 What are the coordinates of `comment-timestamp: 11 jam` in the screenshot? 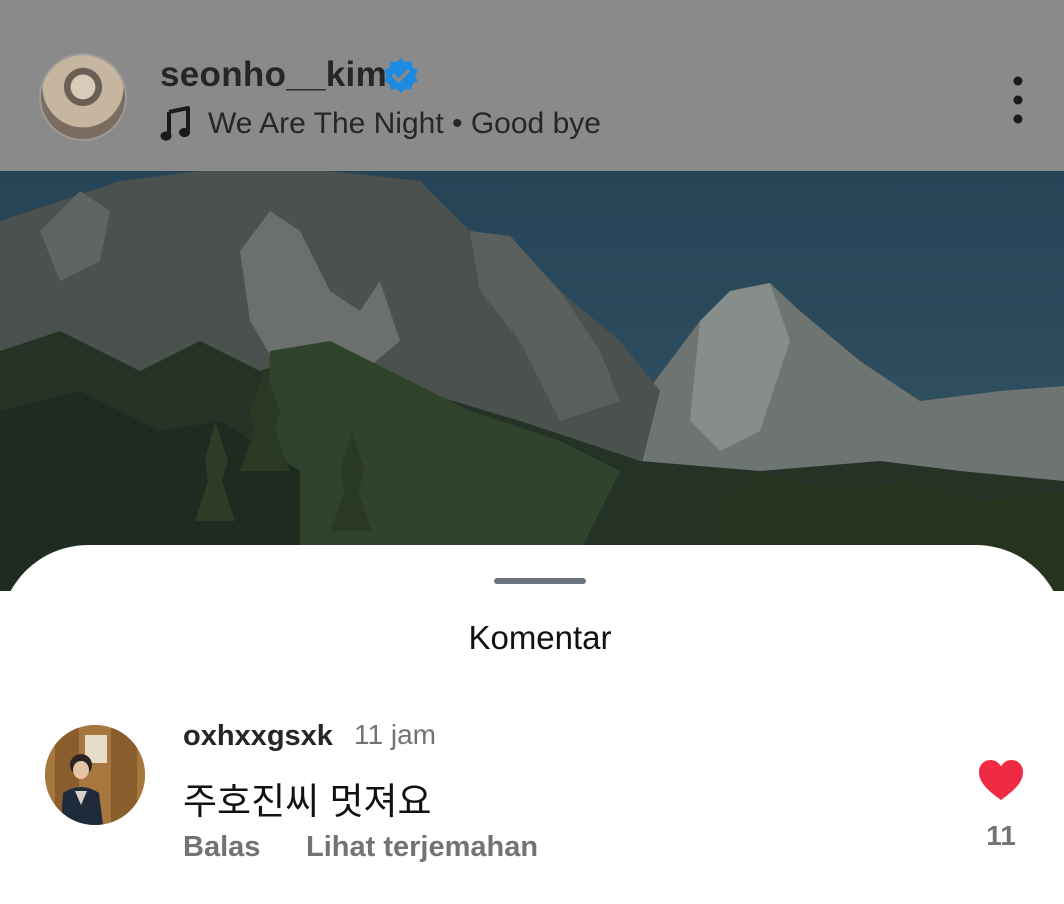 It's located at (395, 734).